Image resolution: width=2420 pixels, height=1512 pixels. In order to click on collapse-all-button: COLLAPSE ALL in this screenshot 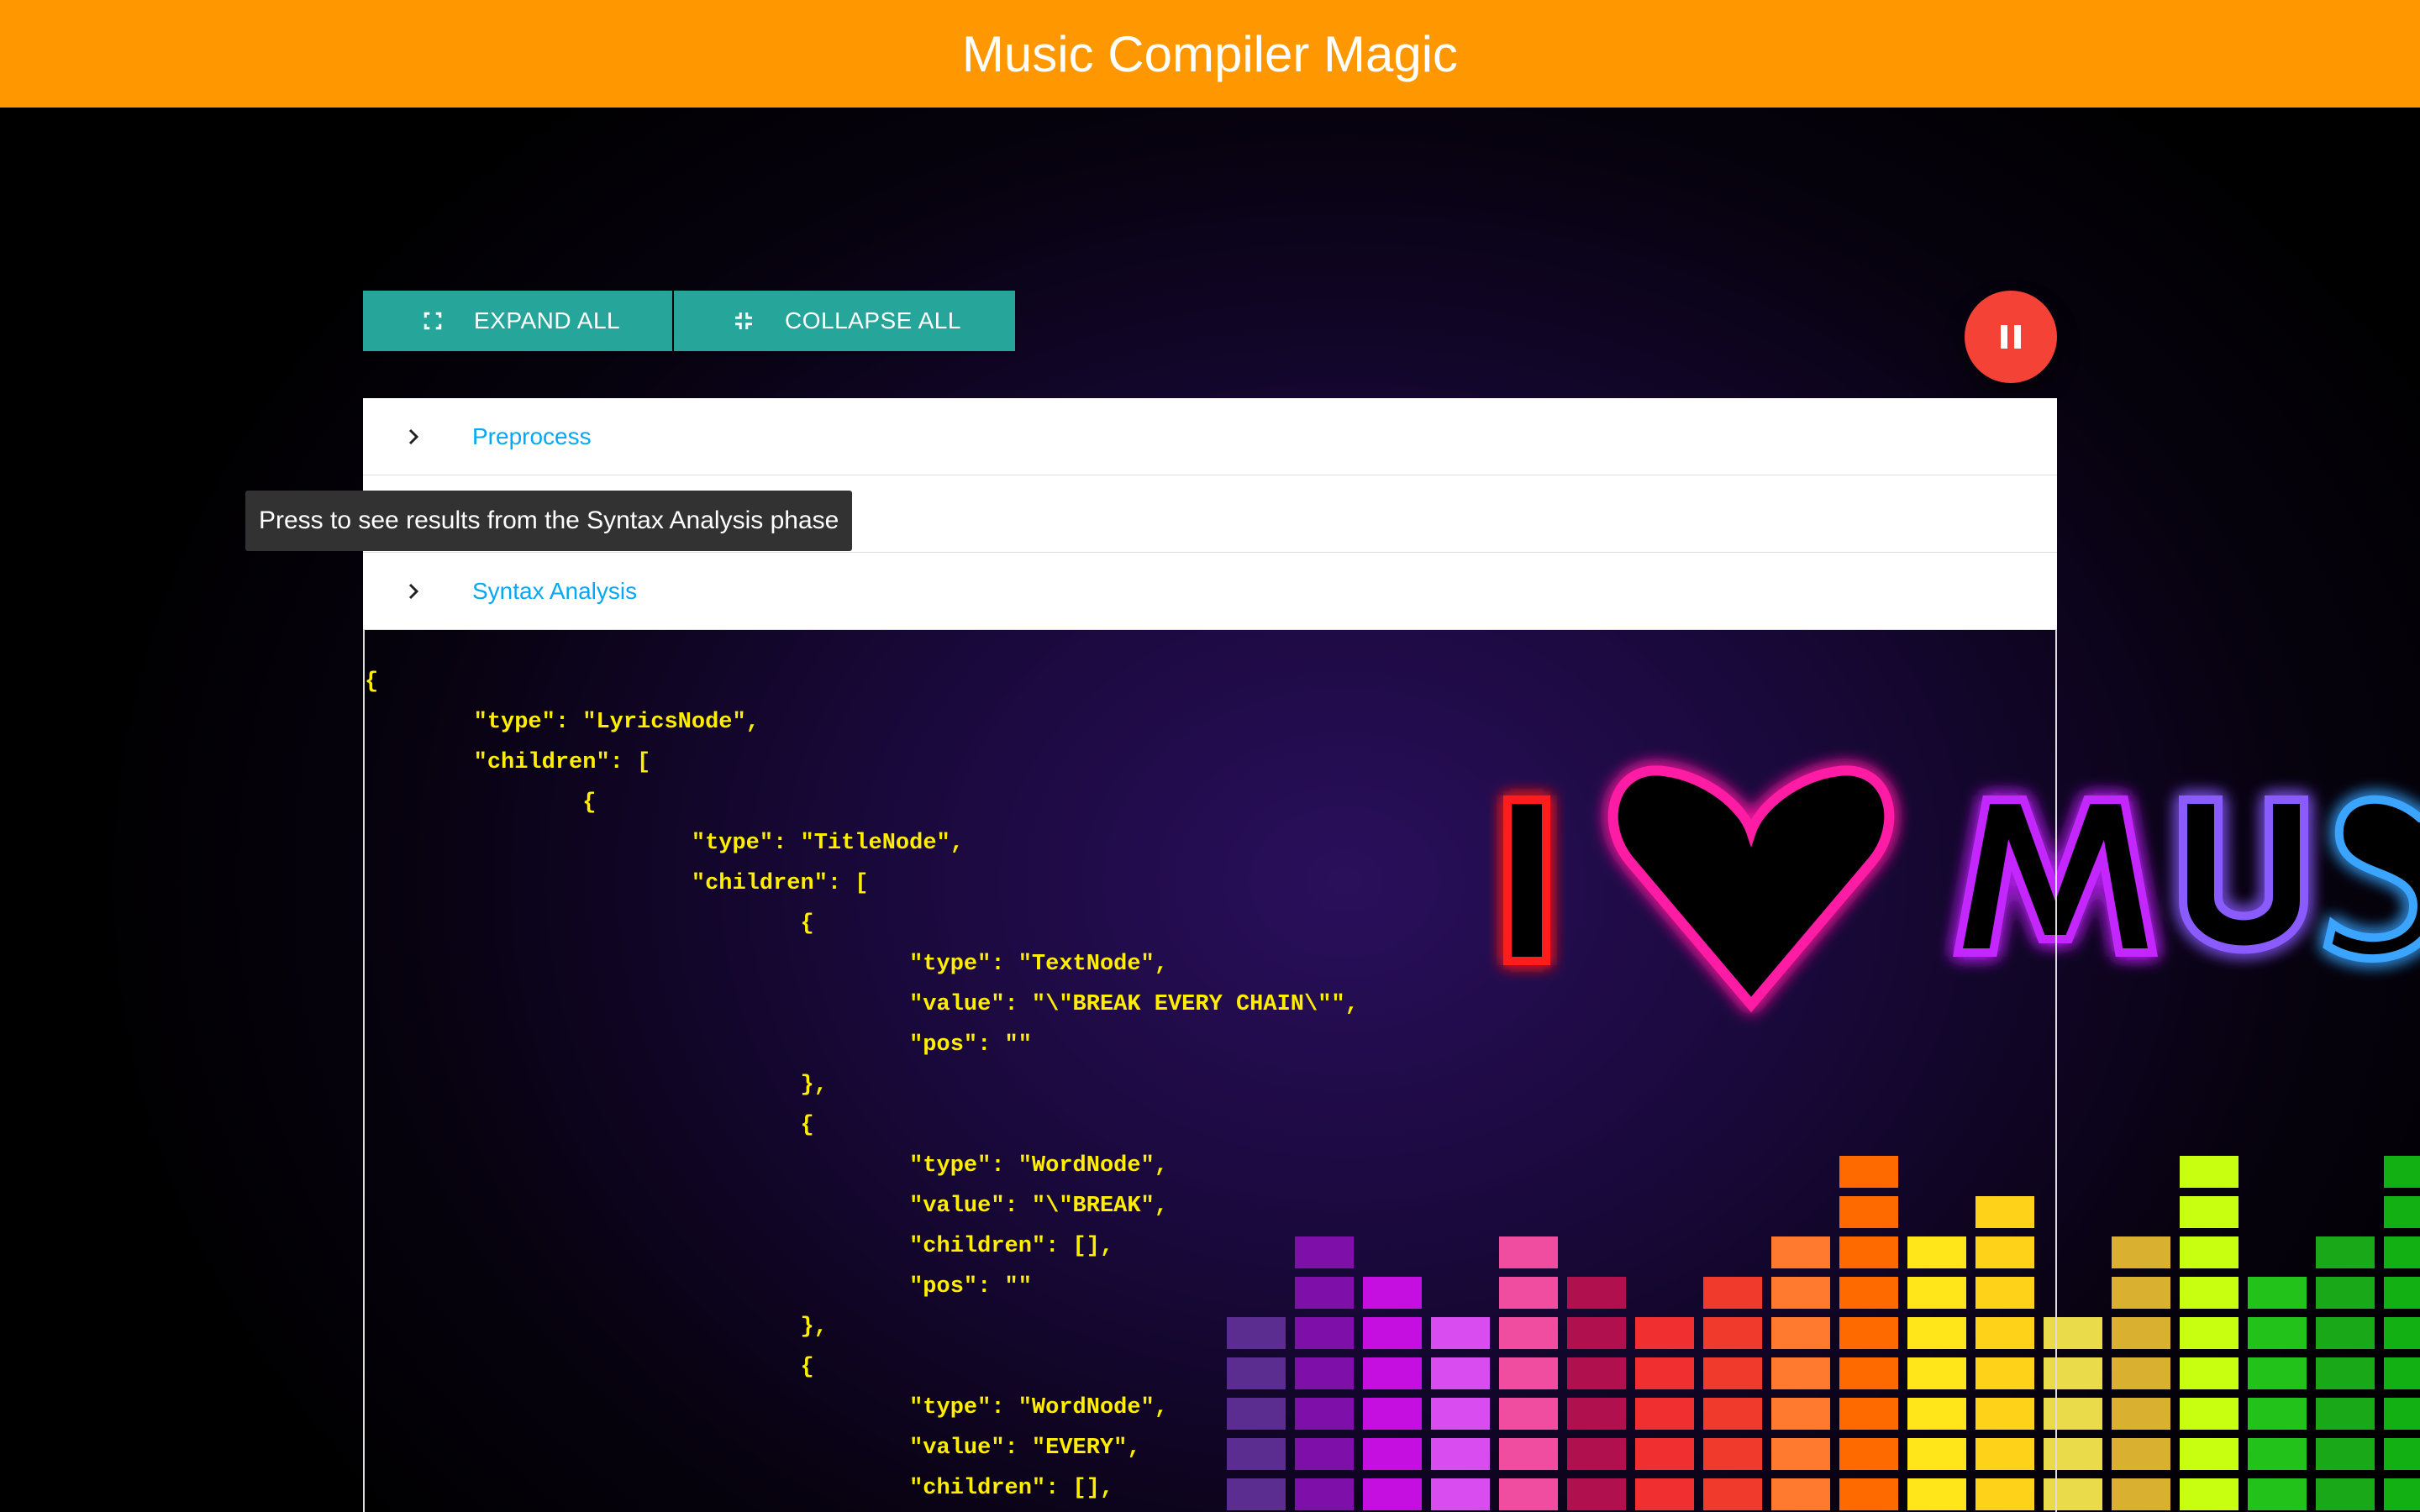, I will do `click(844, 321)`.